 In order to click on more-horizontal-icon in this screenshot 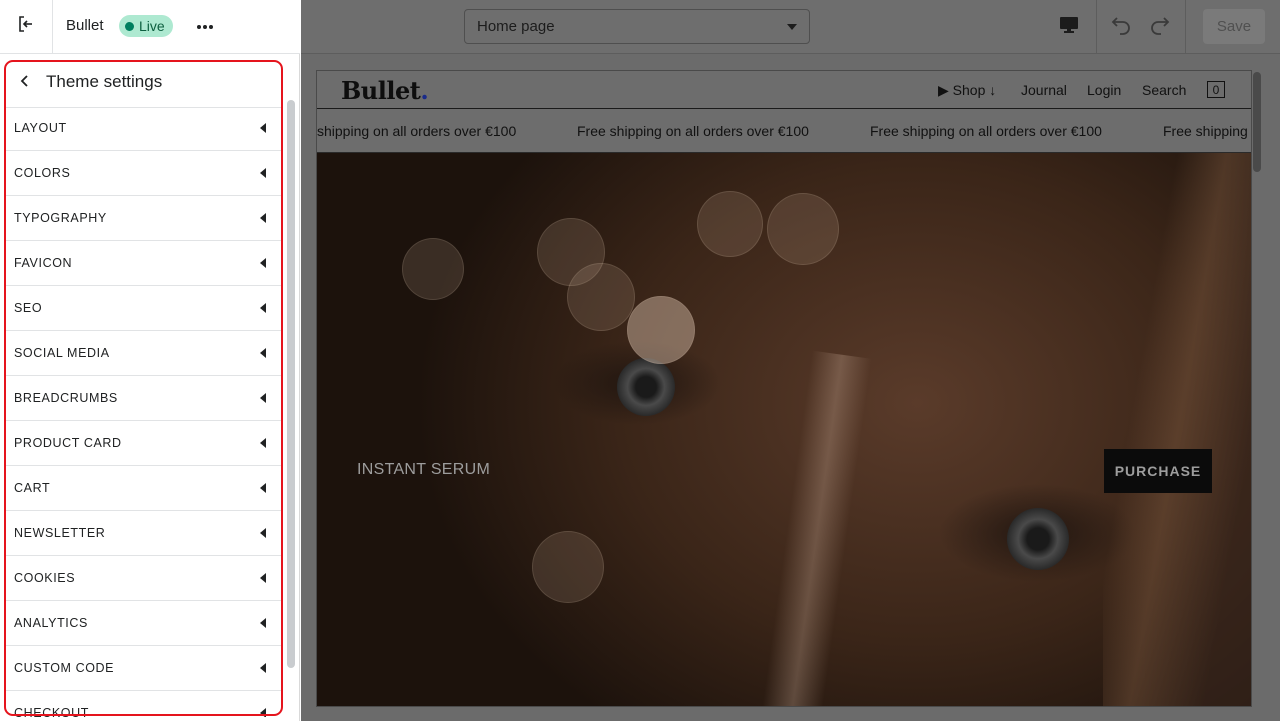, I will do `click(205, 26)`.